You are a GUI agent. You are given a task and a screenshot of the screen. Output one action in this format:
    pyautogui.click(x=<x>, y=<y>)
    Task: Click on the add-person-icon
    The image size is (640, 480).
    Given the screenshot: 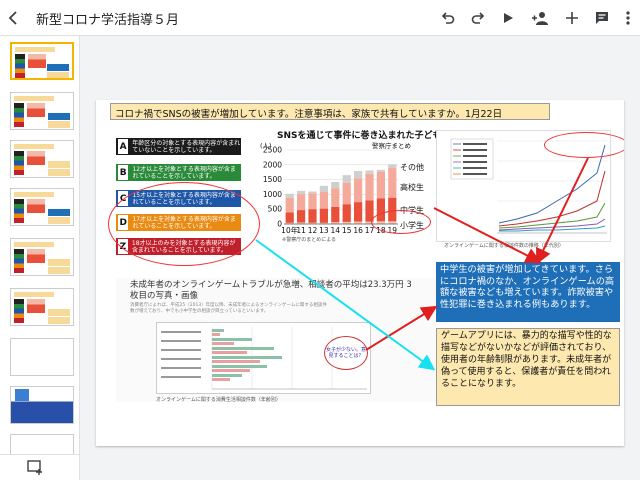 What is the action you would take?
    pyautogui.click(x=540, y=18)
    